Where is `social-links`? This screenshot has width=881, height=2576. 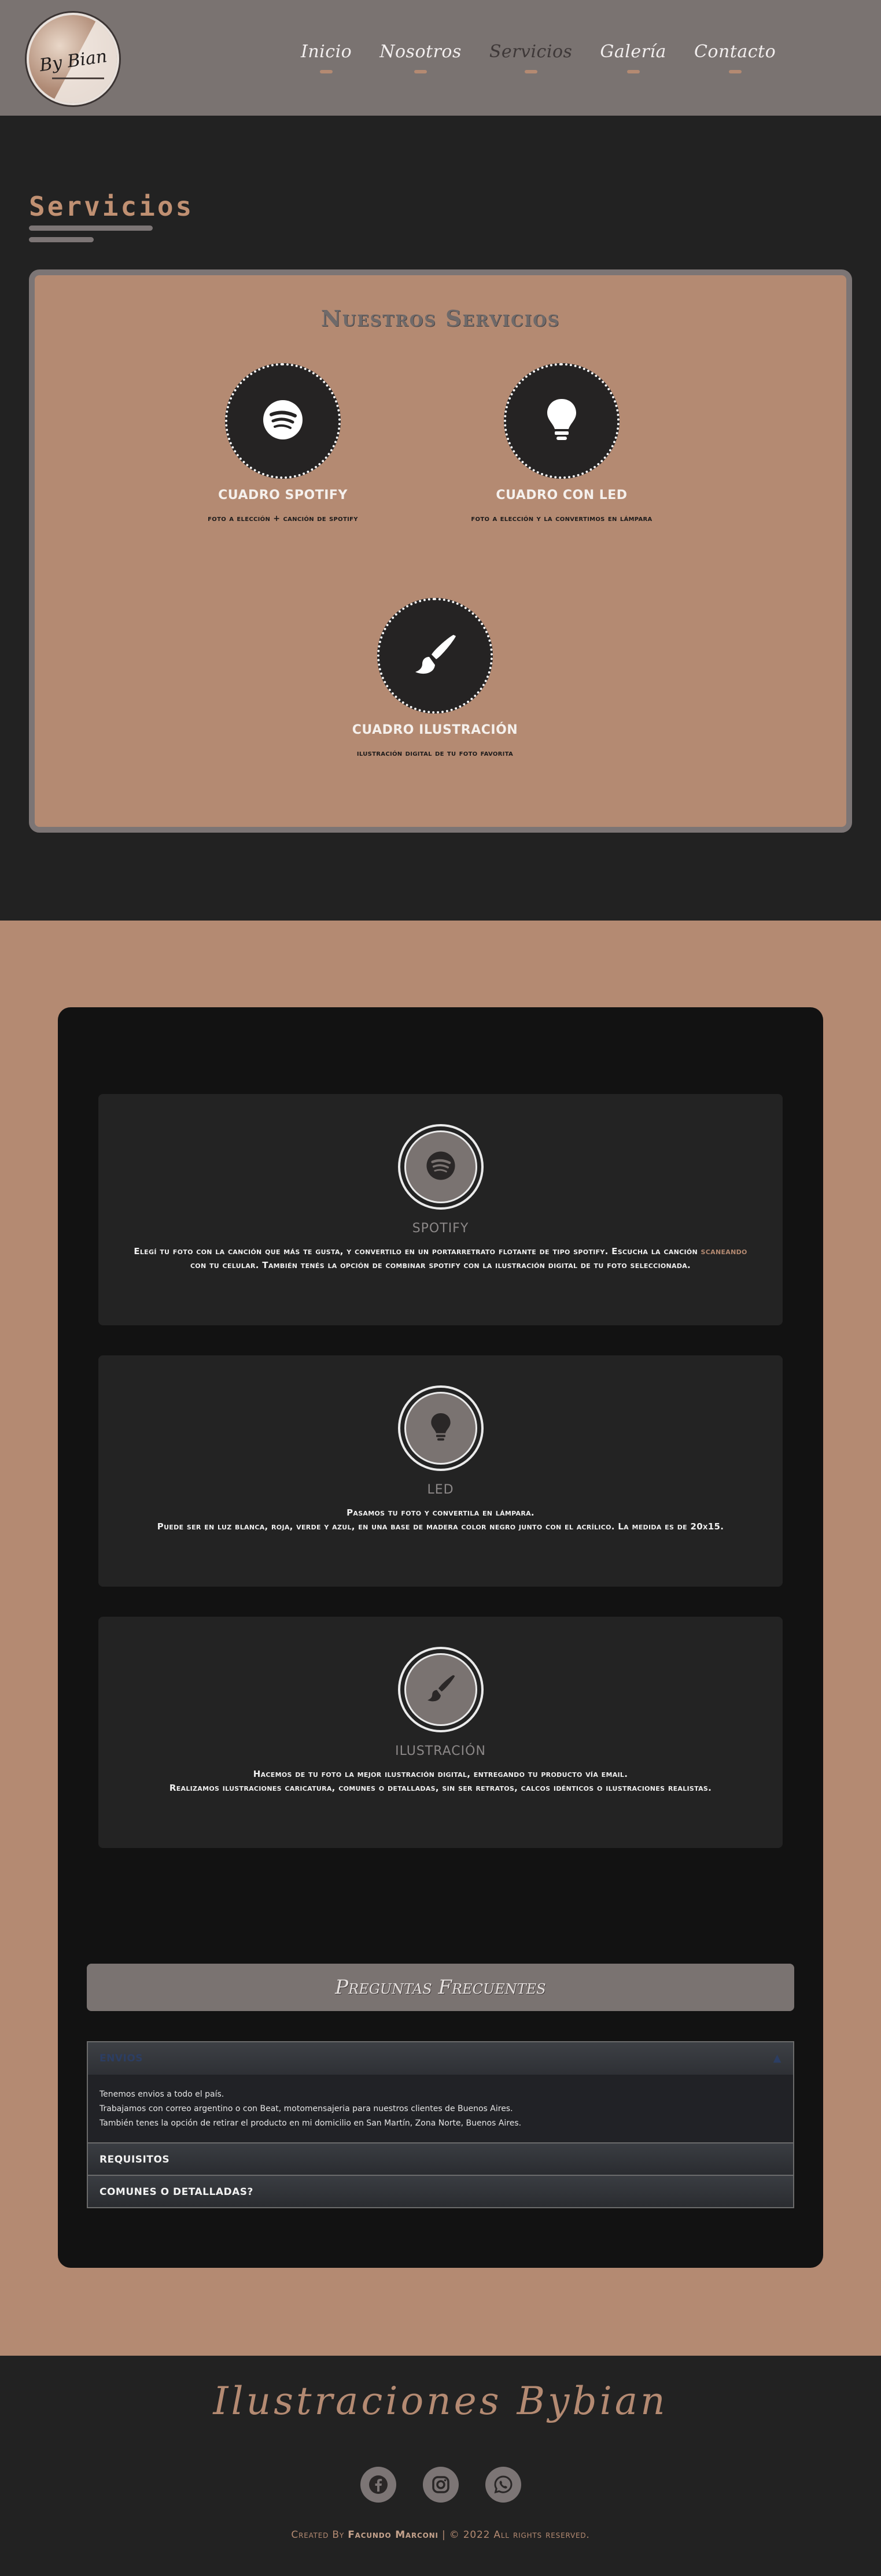
social-links is located at coordinates (440, 2485).